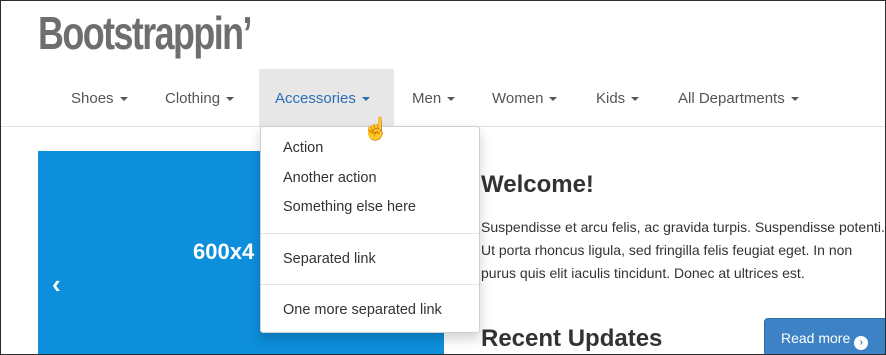 Image resolution: width=886 pixels, height=355 pixels. I want to click on nav-women: Women, so click(525, 97).